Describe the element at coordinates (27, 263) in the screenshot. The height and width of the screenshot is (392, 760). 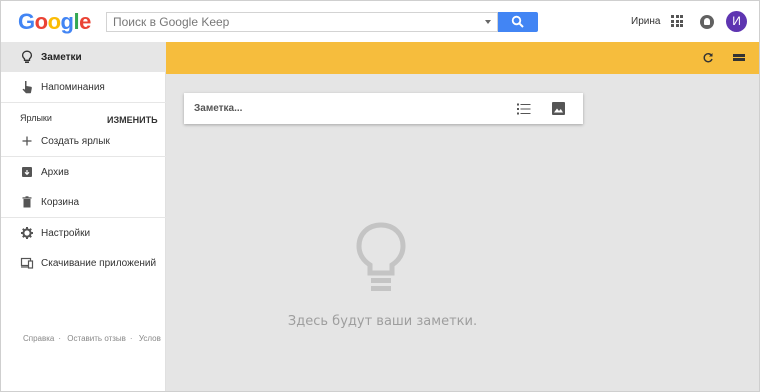
I see `devices-icon` at that location.